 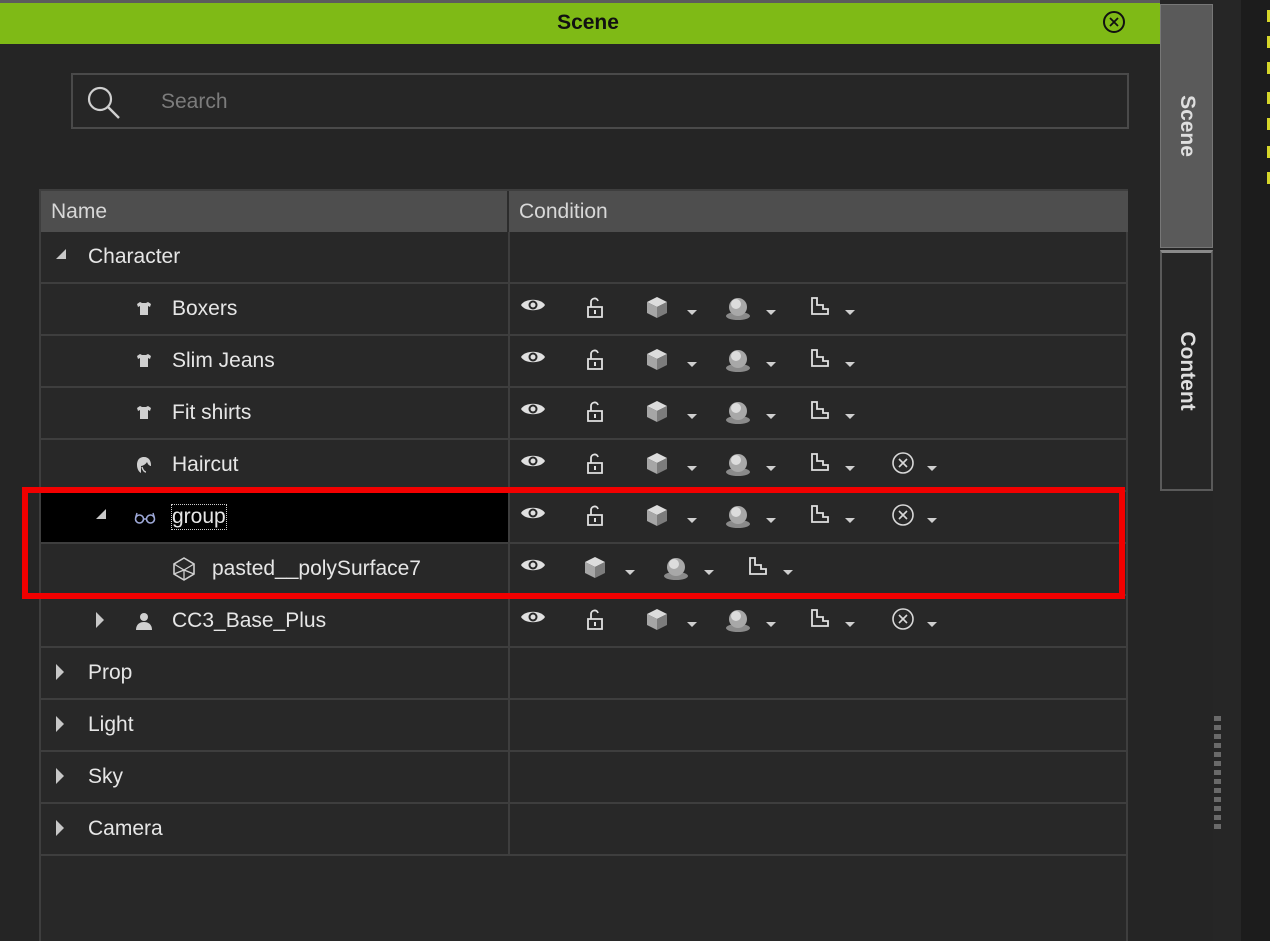 I want to click on tree-row: Haircut, so click(x=583, y=466).